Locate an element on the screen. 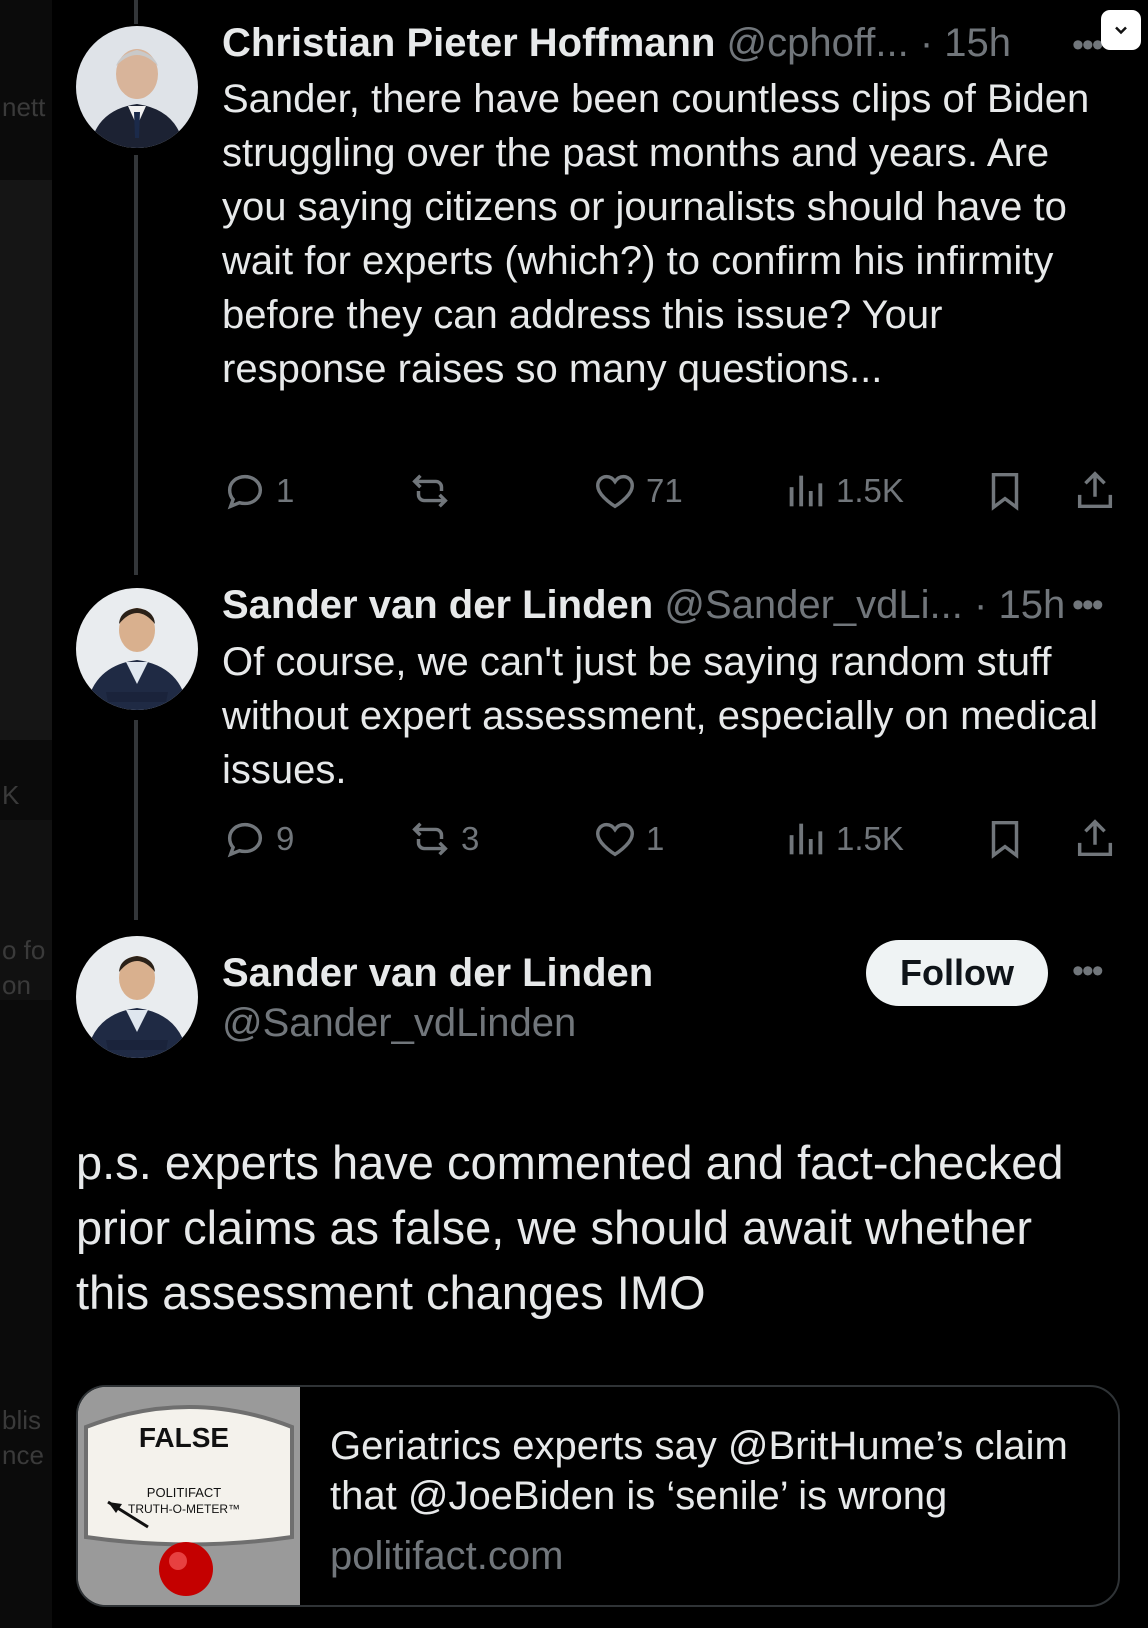 Image resolution: width=1148 pixels, height=1628 pixels. like-button: 1 is located at coordinates (628, 839).